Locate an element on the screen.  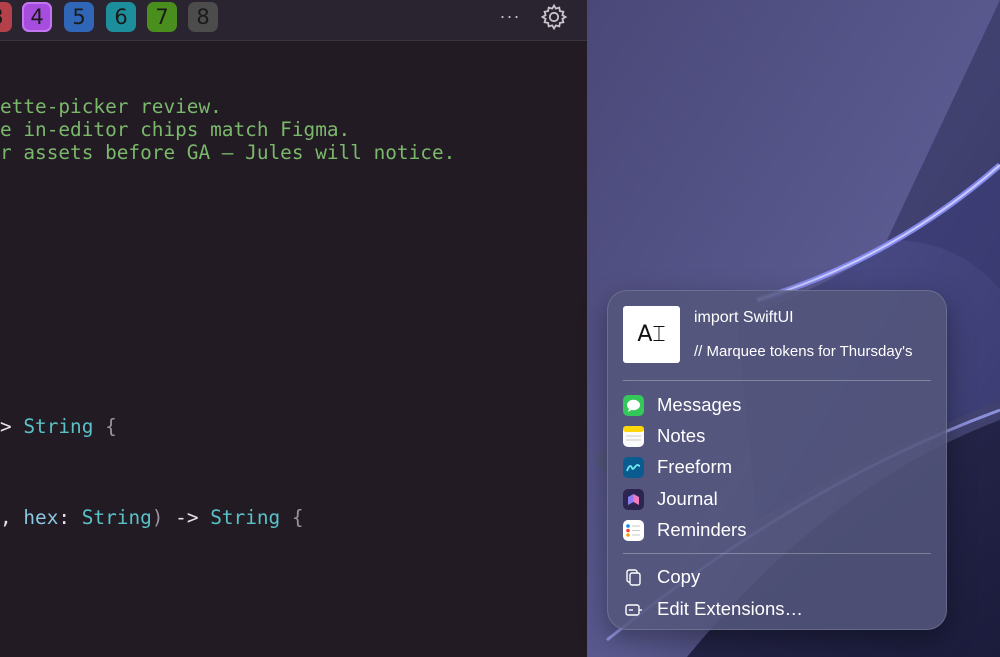
share-freeform: Freeform is located at coordinates (777, 467).